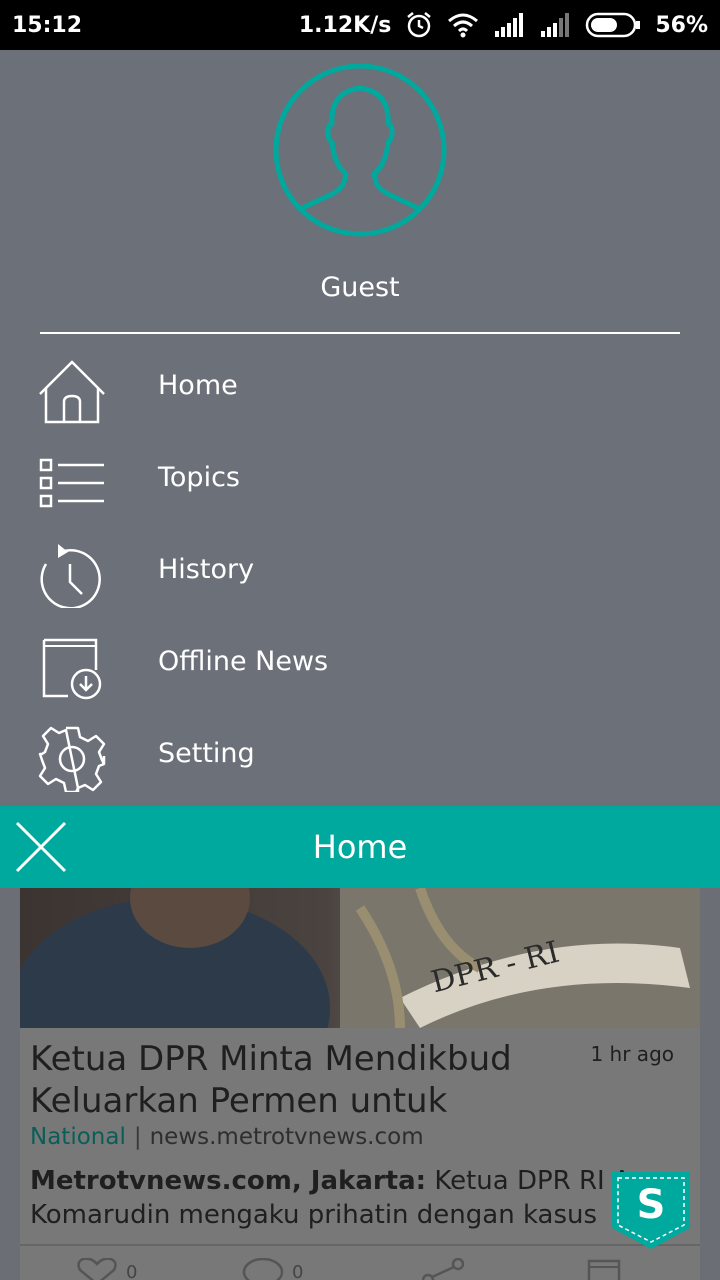 This screenshot has height=1280, width=720. I want to click on gear-icon, so click(72, 759).